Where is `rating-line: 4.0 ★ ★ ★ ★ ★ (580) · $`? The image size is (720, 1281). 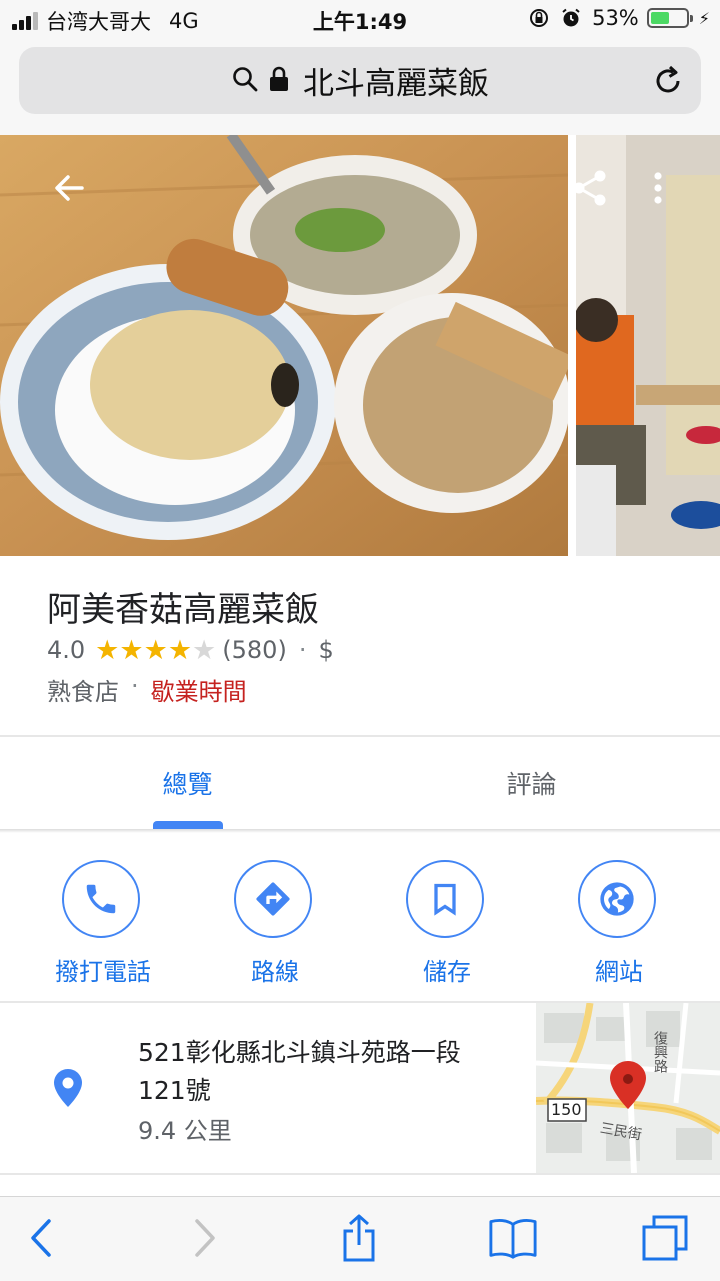
rating-line: 4.0 ★ ★ ★ ★ ★ (580) · $ is located at coordinates (190, 650).